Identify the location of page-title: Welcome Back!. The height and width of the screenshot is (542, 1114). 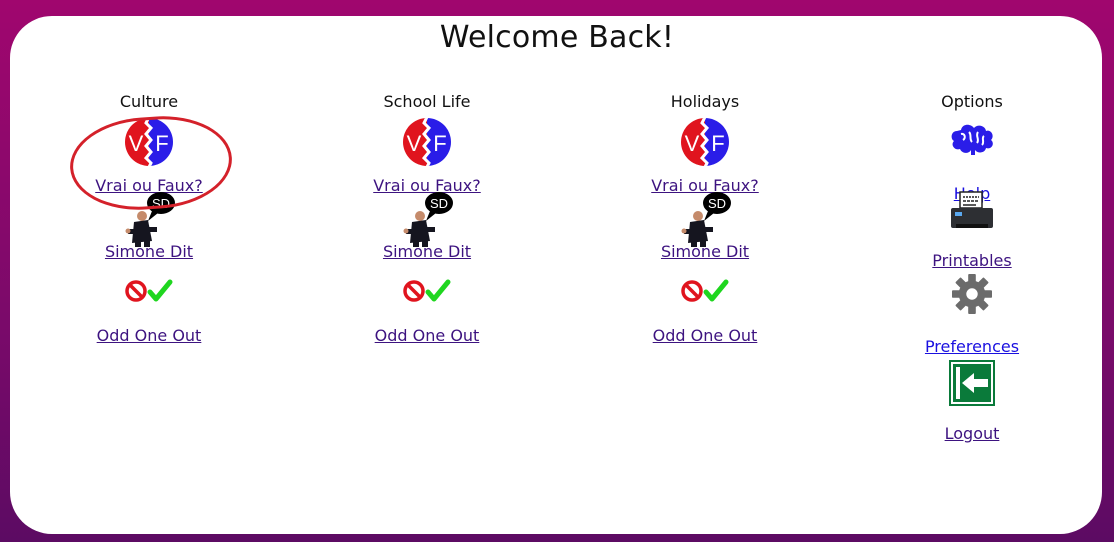
(557, 37).